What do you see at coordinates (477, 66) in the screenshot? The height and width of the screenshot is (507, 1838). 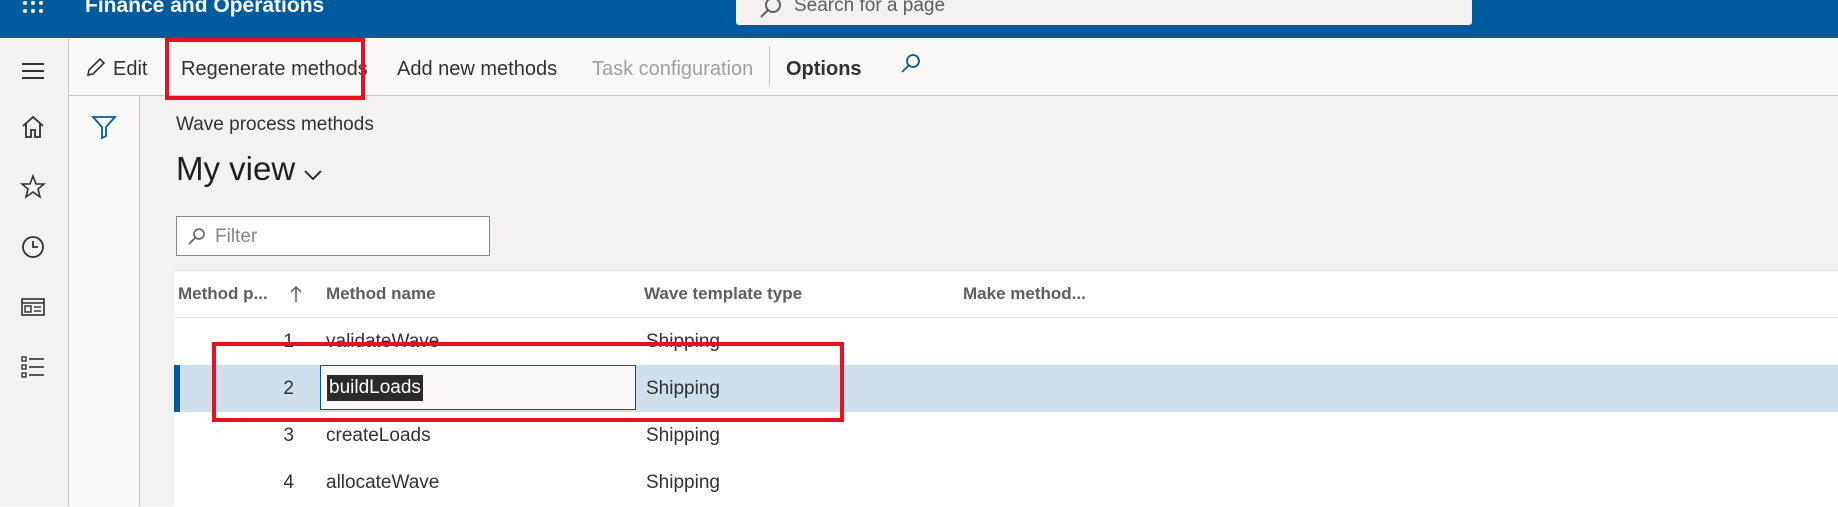 I see `add-new-methods-button: Add new methods` at bounding box center [477, 66].